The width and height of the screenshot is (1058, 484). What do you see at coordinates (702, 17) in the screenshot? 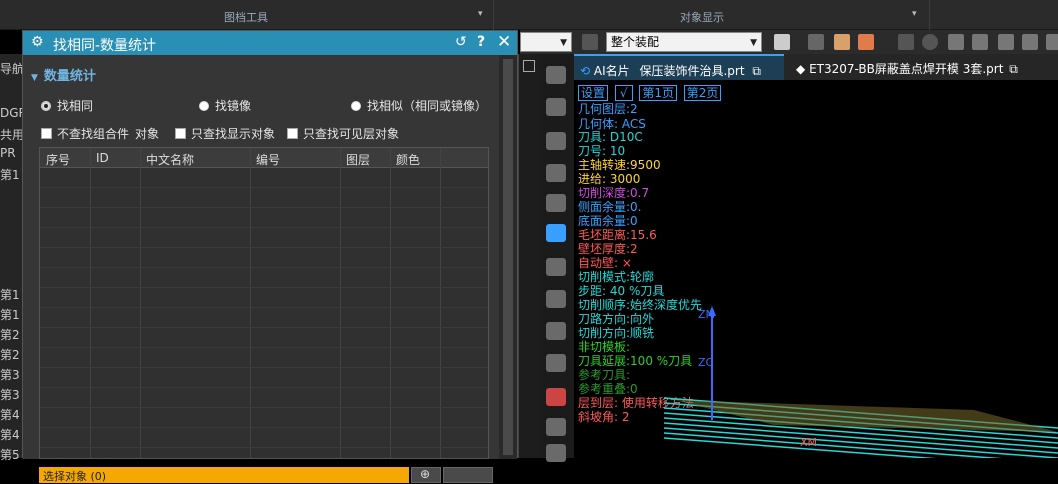
I see `ribbon-group-label: 对象显示` at bounding box center [702, 17].